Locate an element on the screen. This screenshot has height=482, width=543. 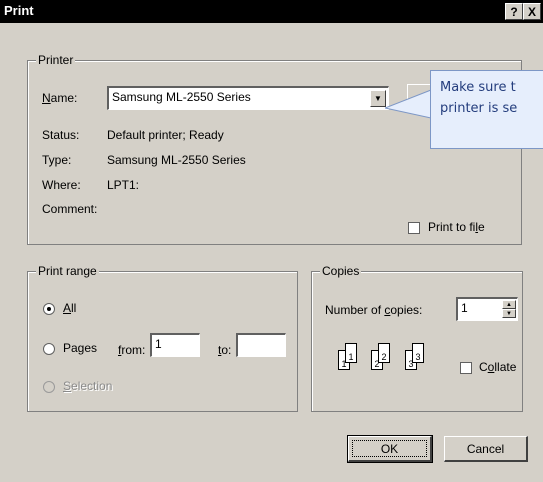
from-input: 1 is located at coordinates (175, 345).